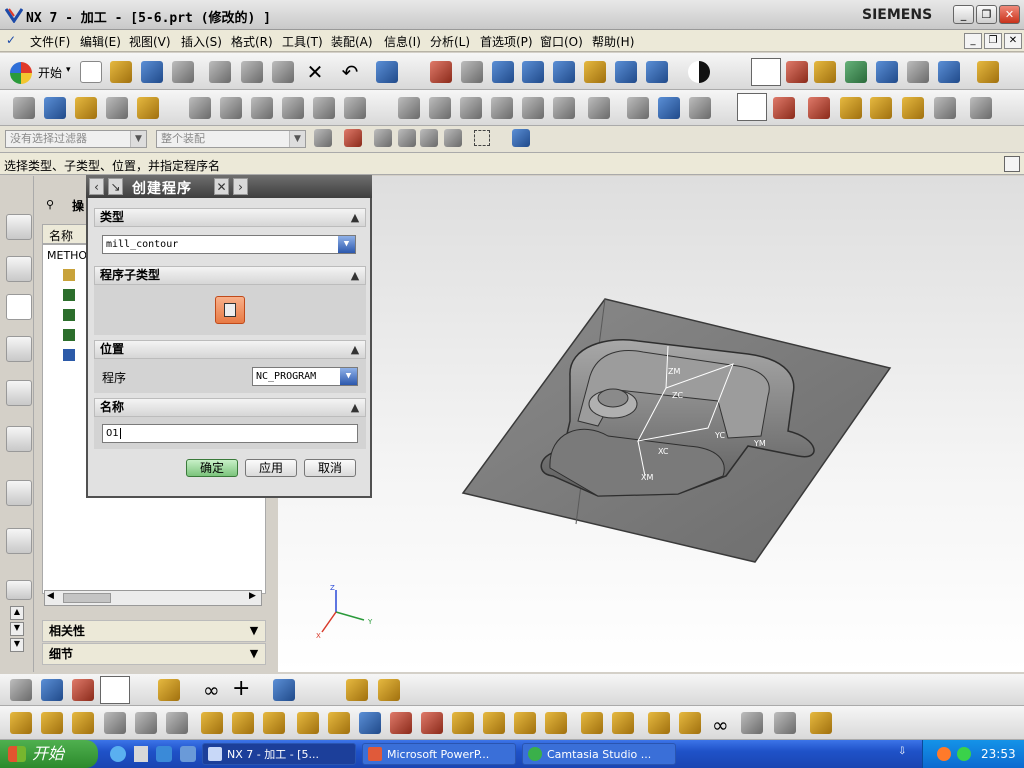 This screenshot has width=1024, height=768. Describe the element at coordinates (482, 138) in the screenshot. I see `rectangle-select-icon` at that location.